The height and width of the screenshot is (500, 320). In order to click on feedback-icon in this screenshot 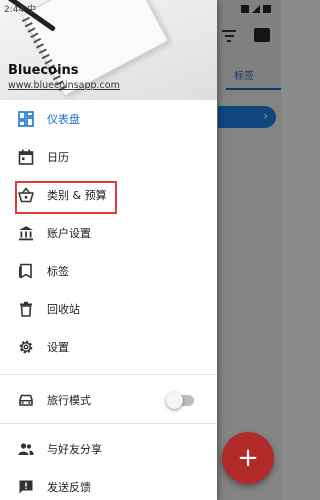, I will do `click(26, 487)`.